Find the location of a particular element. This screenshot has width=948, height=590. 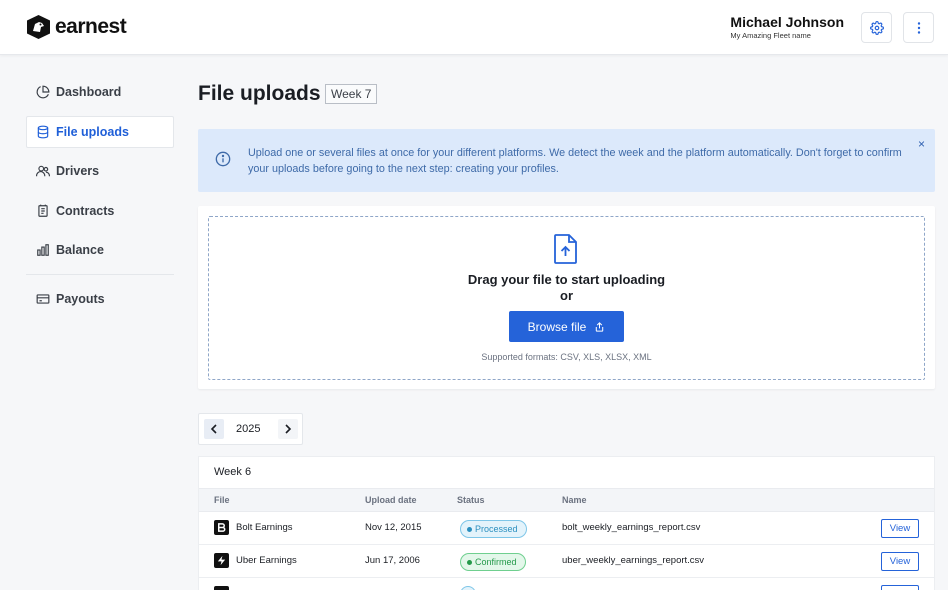

sidebar-item-balance: Balance is located at coordinates (100, 250).